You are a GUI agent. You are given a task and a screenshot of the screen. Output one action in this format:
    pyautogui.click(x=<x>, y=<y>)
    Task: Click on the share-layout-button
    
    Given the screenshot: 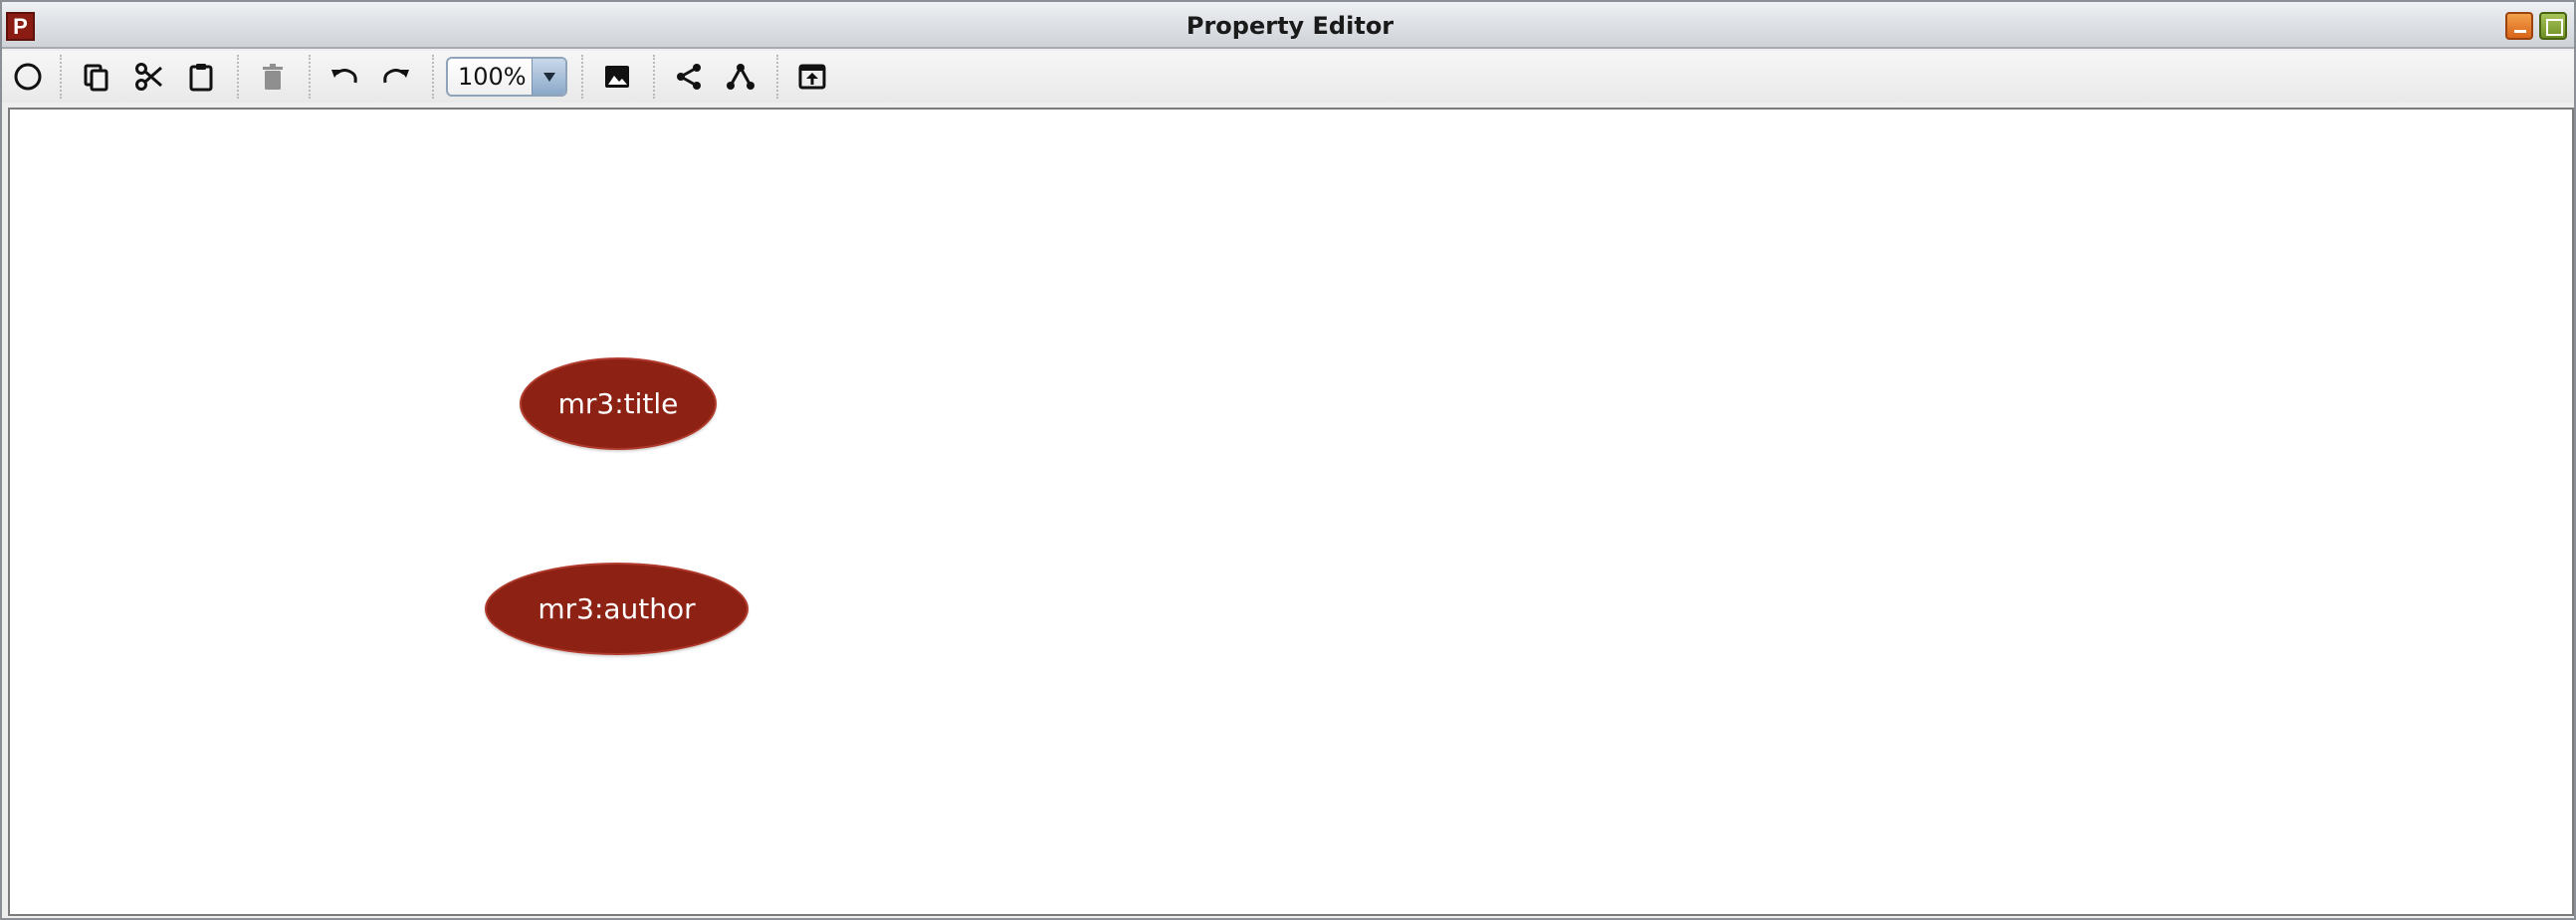 What is the action you would take?
    pyautogui.click(x=689, y=77)
    